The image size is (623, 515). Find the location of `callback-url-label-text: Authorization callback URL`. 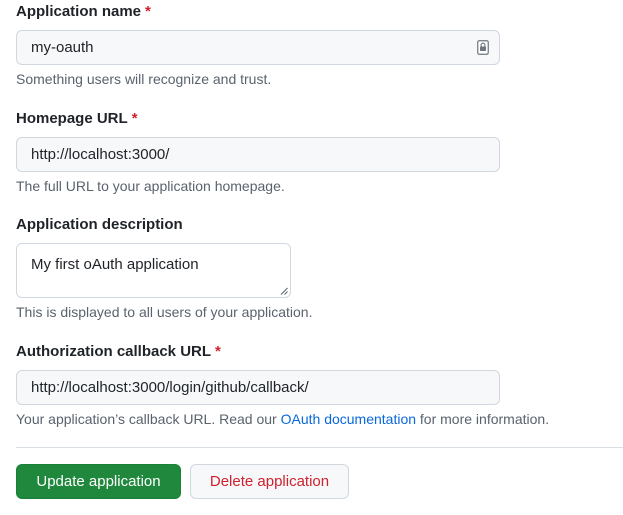

callback-url-label-text: Authorization callback URL is located at coordinates (114, 351).